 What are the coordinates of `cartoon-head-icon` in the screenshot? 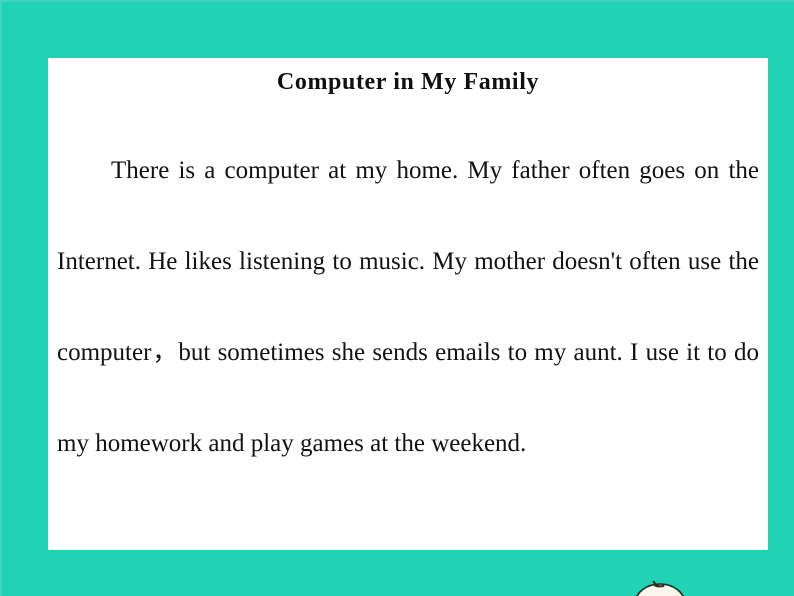 It's located at (660, 586).